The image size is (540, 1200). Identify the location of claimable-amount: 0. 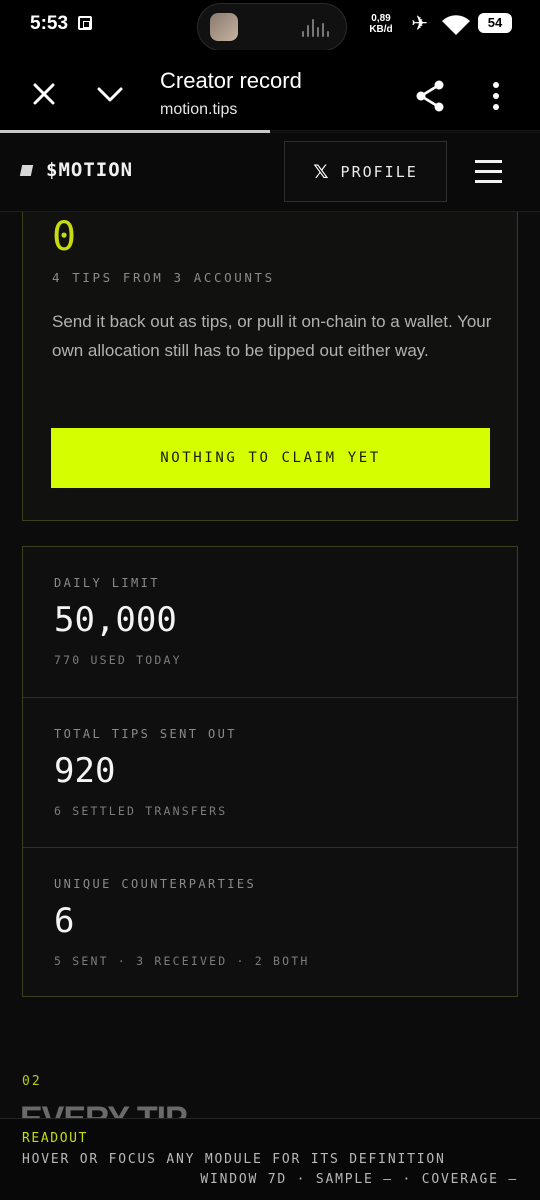
(64, 237).